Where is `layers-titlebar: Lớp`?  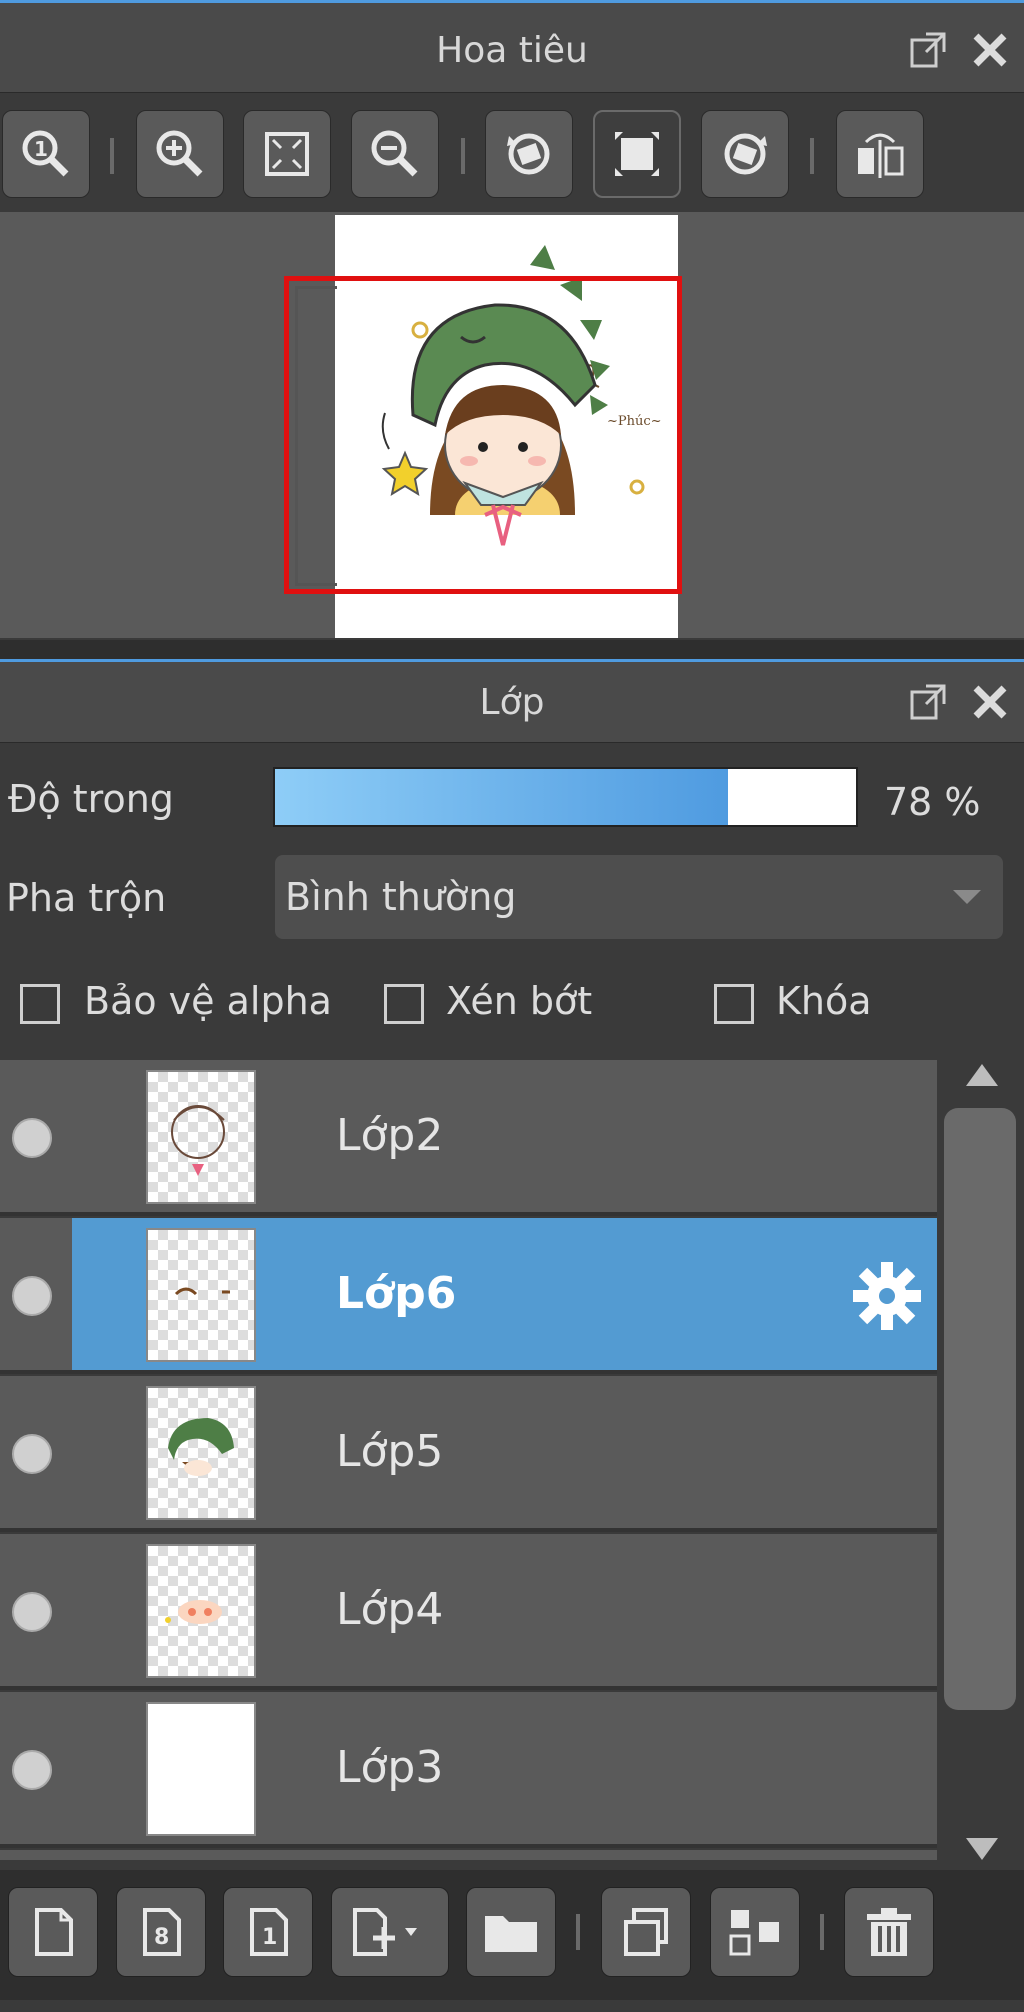
layers-titlebar: Lớp is located at coordinates (512, 702).